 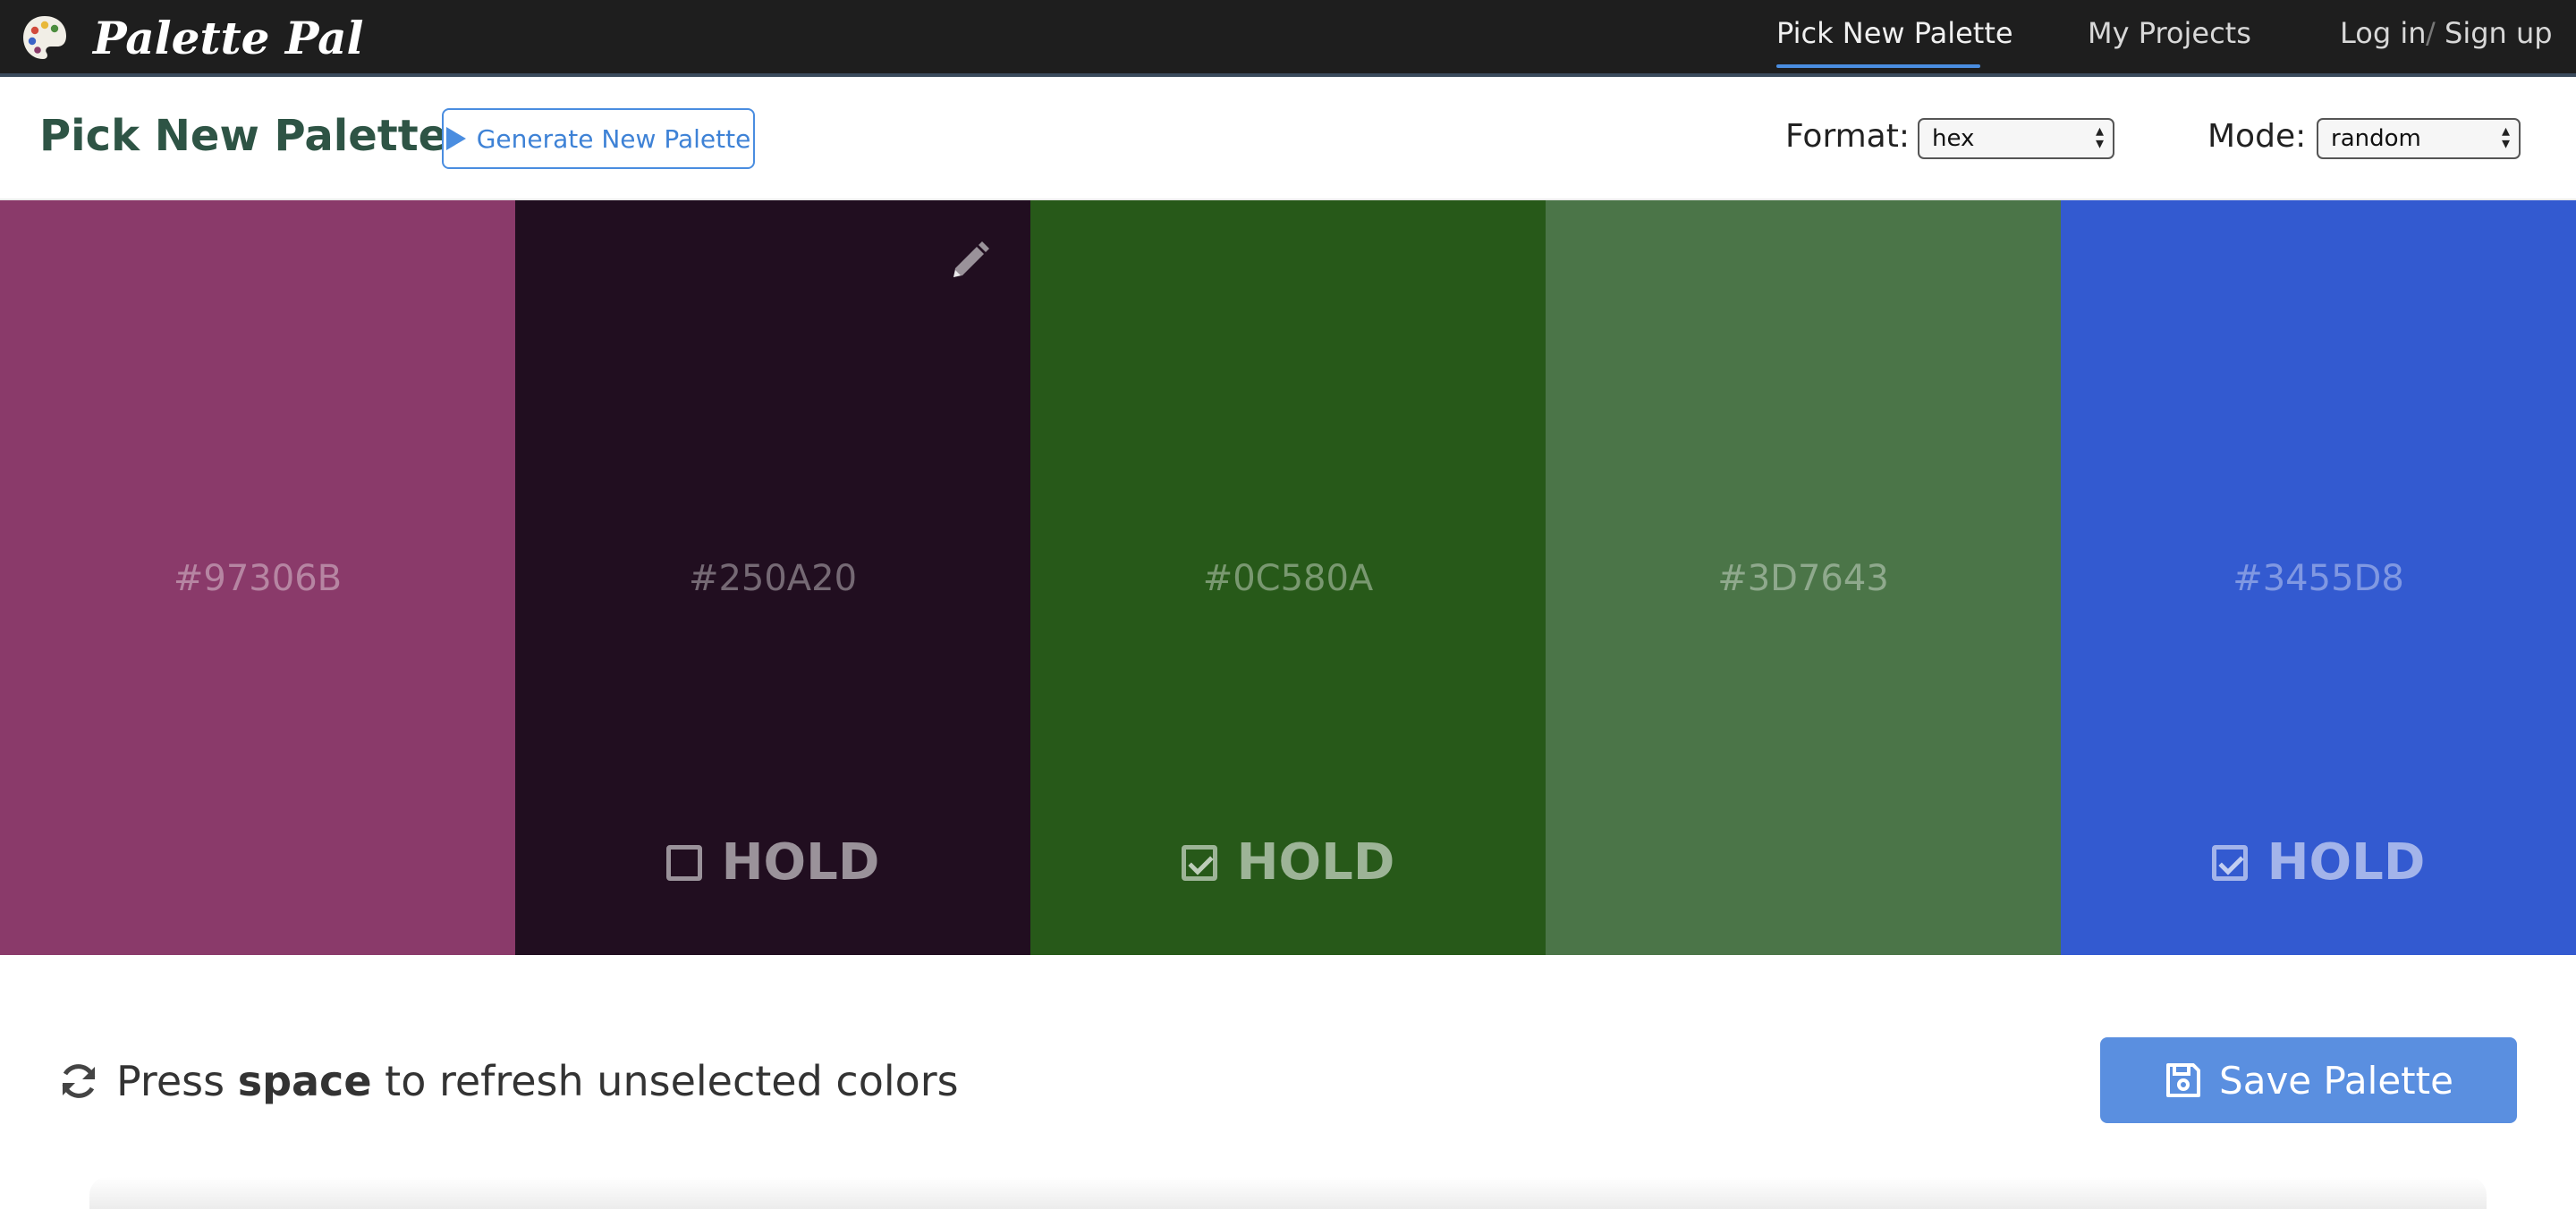 I want to click on swatch-hex: #250A20, so click(x=772, y=578).